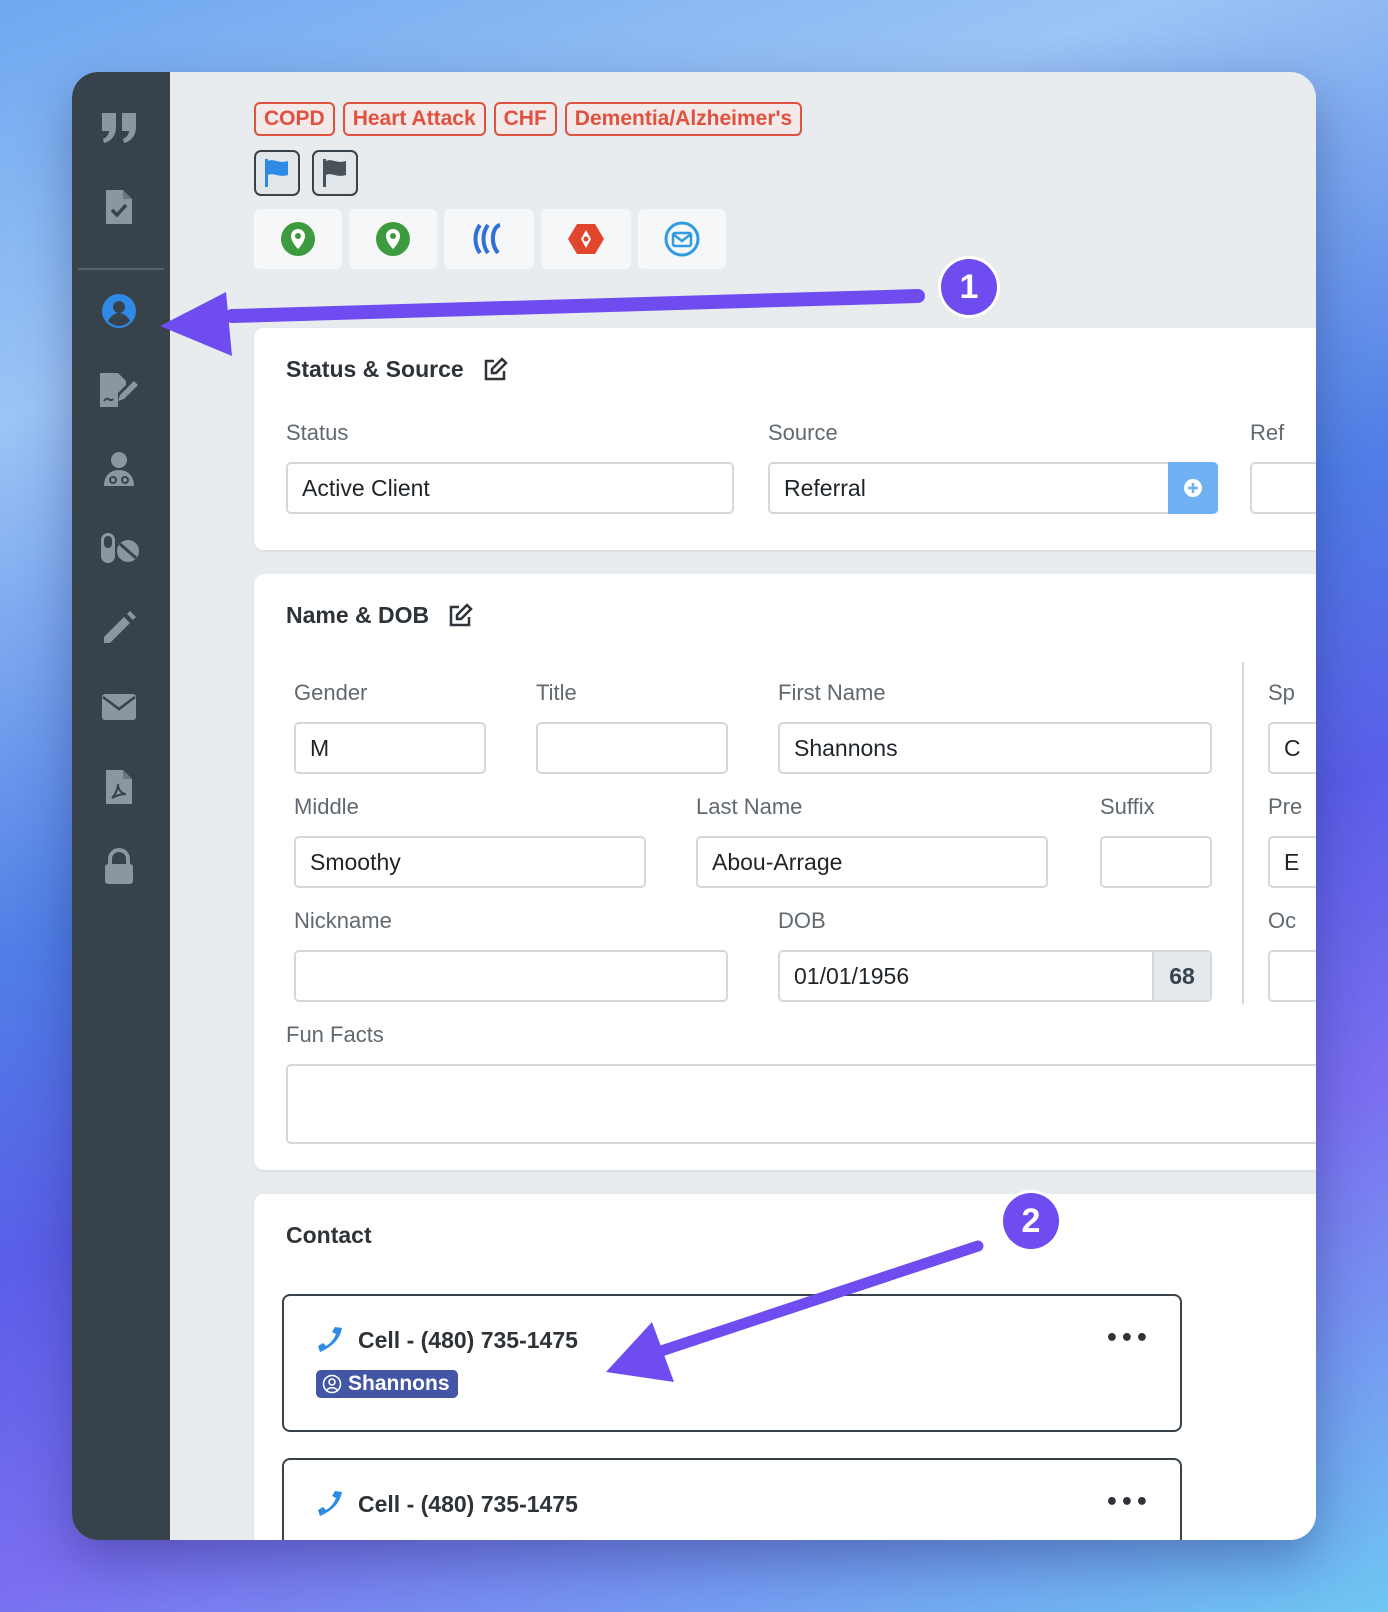  Describe the element at coordinates (397, 369) in the screenshot. I see `status-source-title: Status & Source` at that location.